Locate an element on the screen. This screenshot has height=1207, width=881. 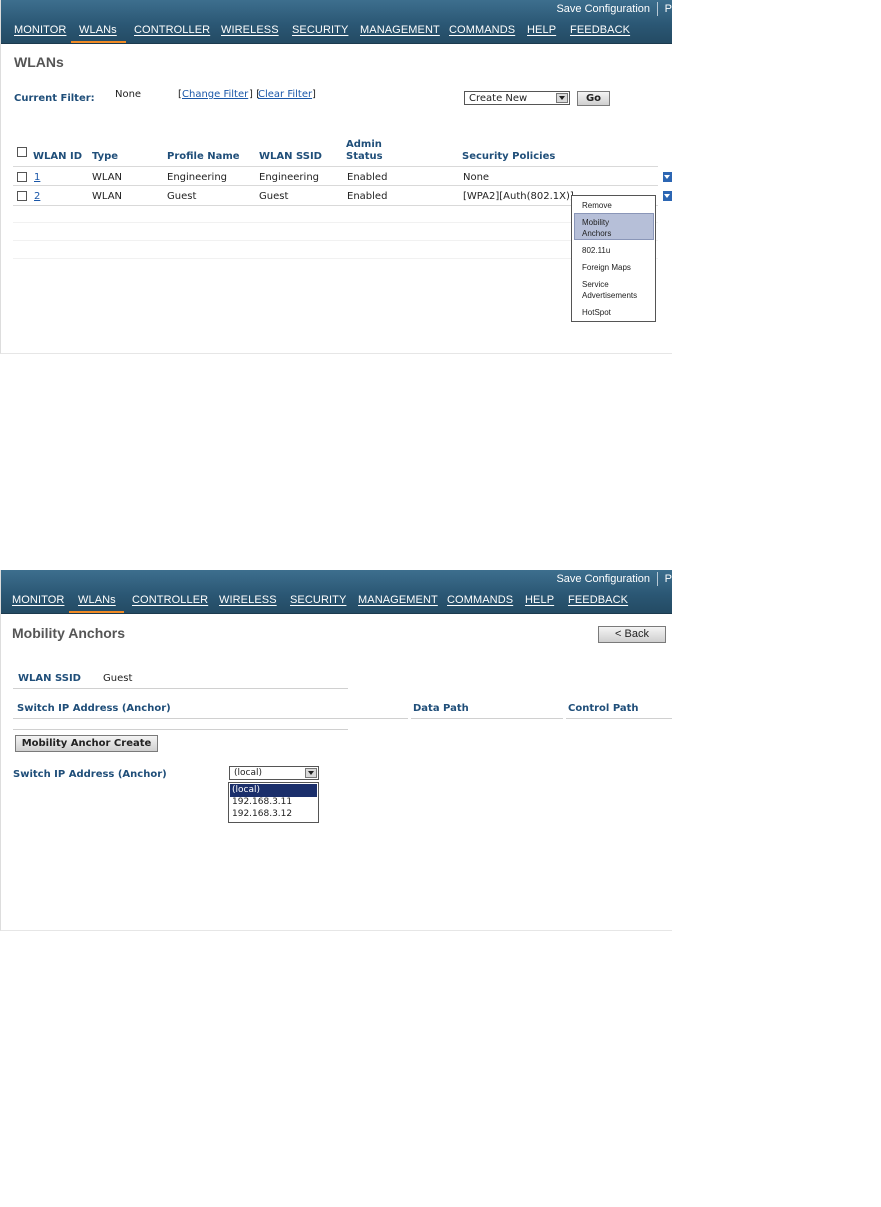
wlan-id-link: 1 is located at coordinates (37, 177).